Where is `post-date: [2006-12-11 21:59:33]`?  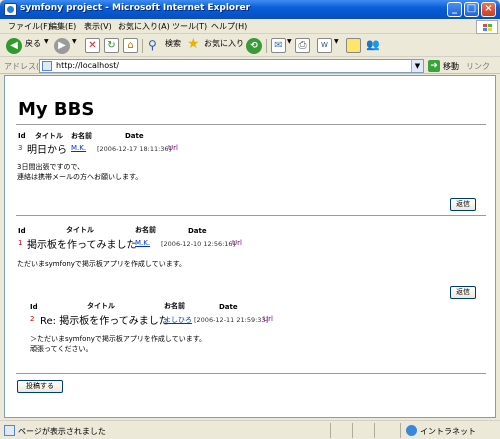
post-date: [2006-12-11 21:59:33] is located at coordinates (231, 320).